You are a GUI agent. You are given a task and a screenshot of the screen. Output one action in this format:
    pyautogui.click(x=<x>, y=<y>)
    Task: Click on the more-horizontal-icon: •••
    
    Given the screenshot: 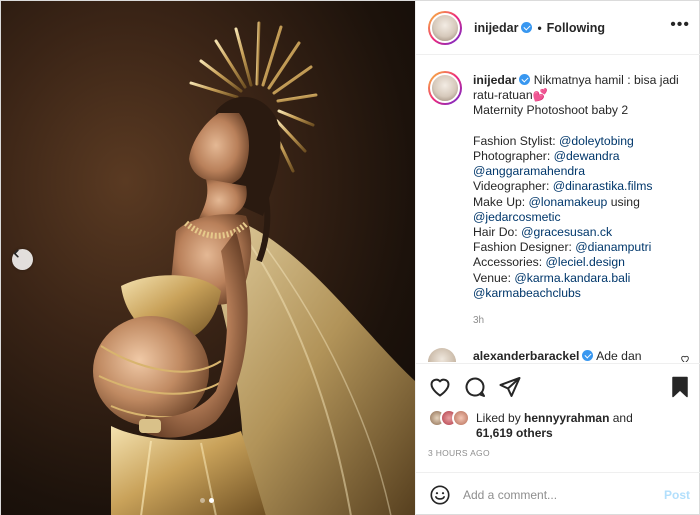 What is the action you would take?
    pyautogui.click(x=680, y=25)
    